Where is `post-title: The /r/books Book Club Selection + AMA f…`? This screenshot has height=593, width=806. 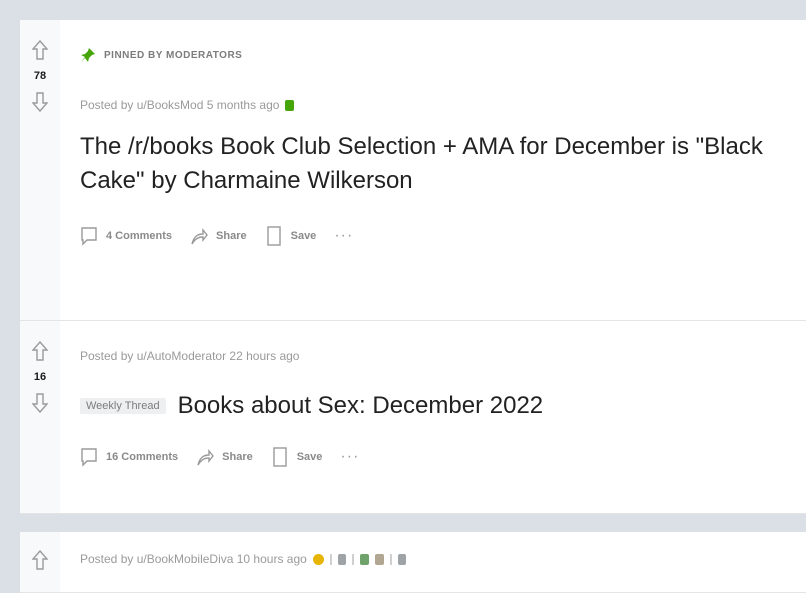 post-title: The /r/books Book Club Selection + AMA f… is located at coordinates (443, 164).